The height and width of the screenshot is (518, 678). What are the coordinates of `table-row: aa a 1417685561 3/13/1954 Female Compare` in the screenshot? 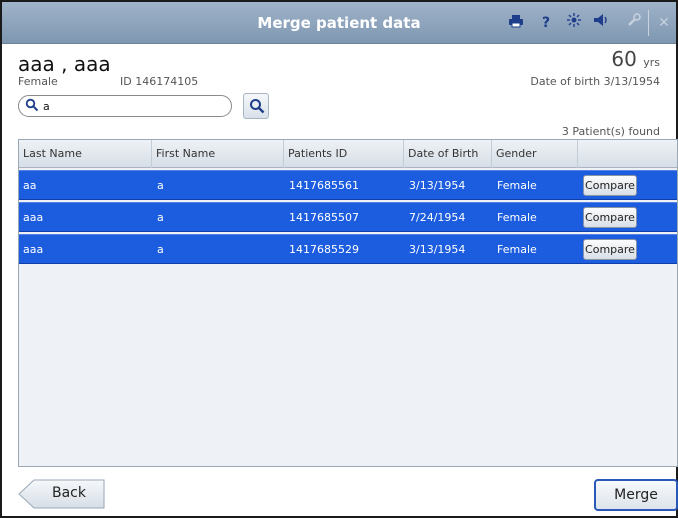 It's located at (348, 185).